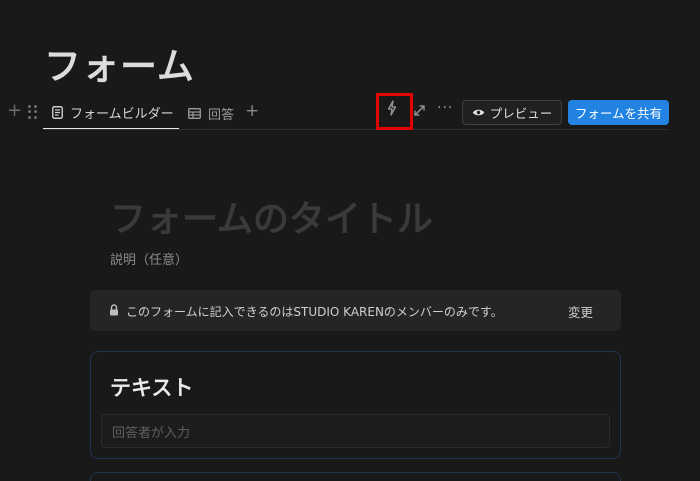 The image size is (700, 481). What do you see at coordinates (14, 111) in the screenshot?
I see `add-block-plus-icon: +` at bounding box center [14, 111].